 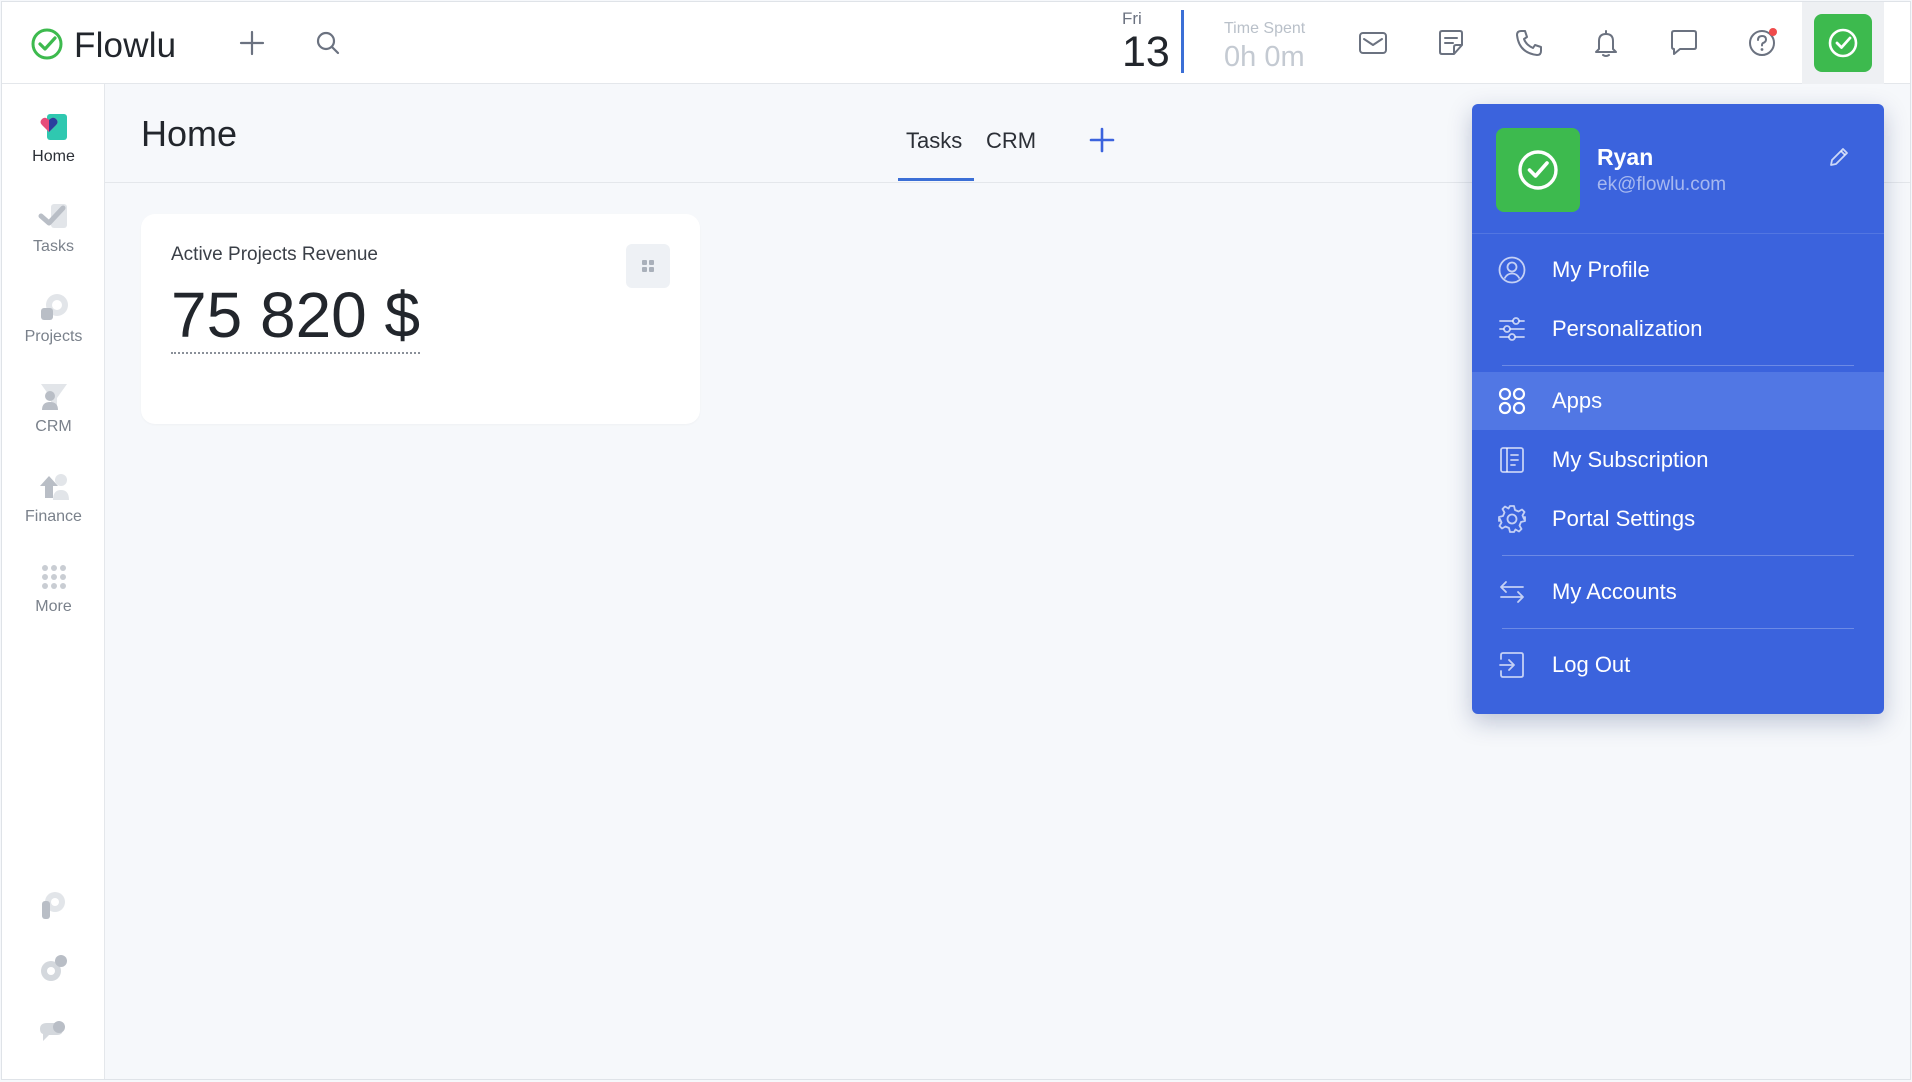 What do you see at coordinates (1678, 169) in the screenshot?
I see `user-menu-header: Ryan ek@flowlu.com` at bounding box center [1678, 169].